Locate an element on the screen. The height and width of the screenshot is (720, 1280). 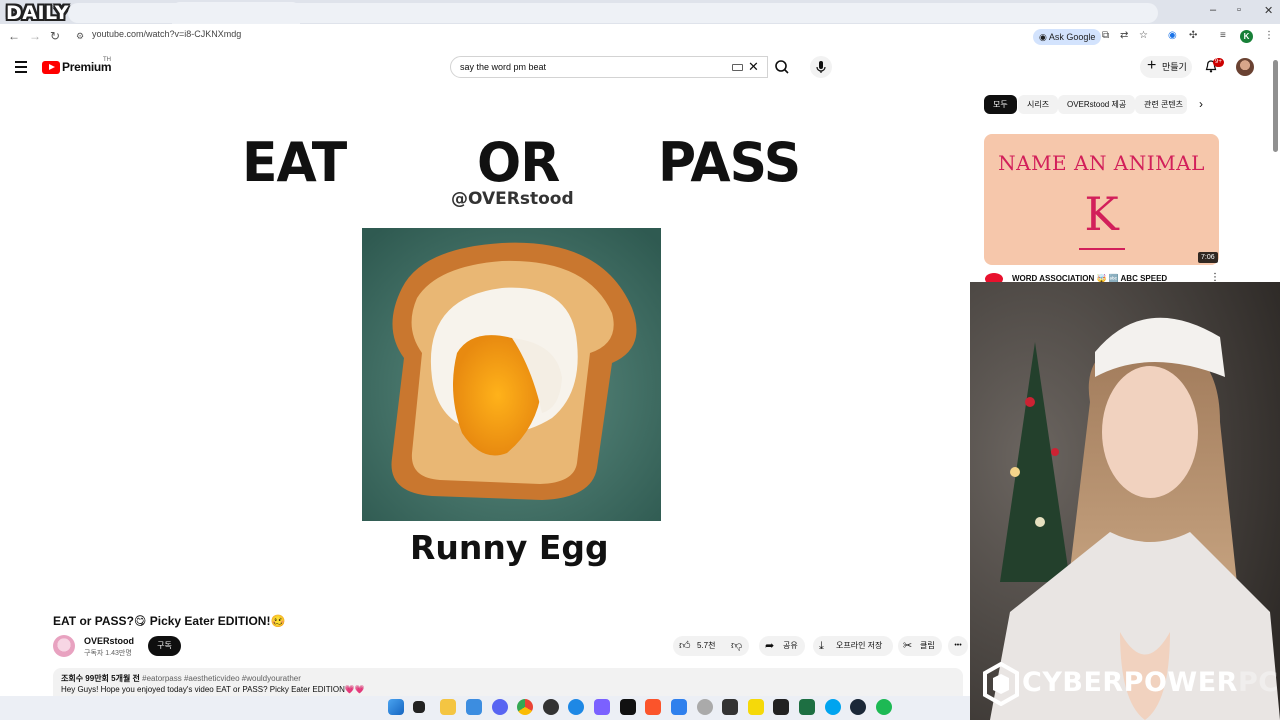
maximize-button: ▫ is located at coordinates (1239, 10).